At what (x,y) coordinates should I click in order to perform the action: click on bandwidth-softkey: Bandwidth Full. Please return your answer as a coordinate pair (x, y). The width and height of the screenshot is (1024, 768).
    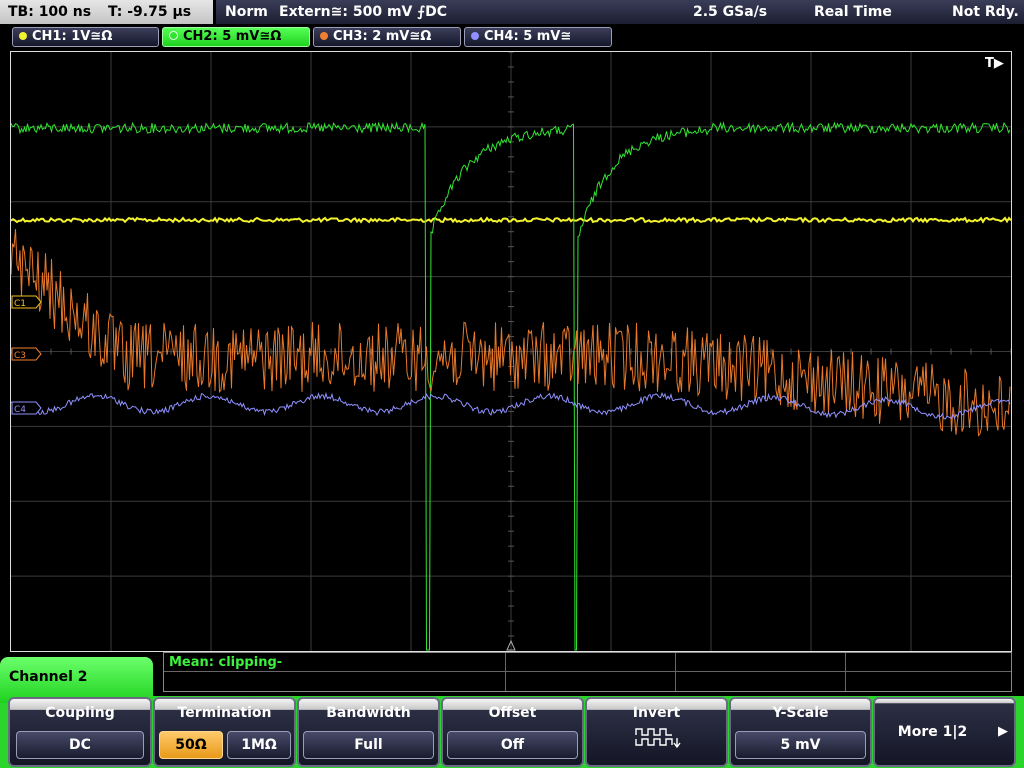
    Looking at the image, I should click on (368, 732).